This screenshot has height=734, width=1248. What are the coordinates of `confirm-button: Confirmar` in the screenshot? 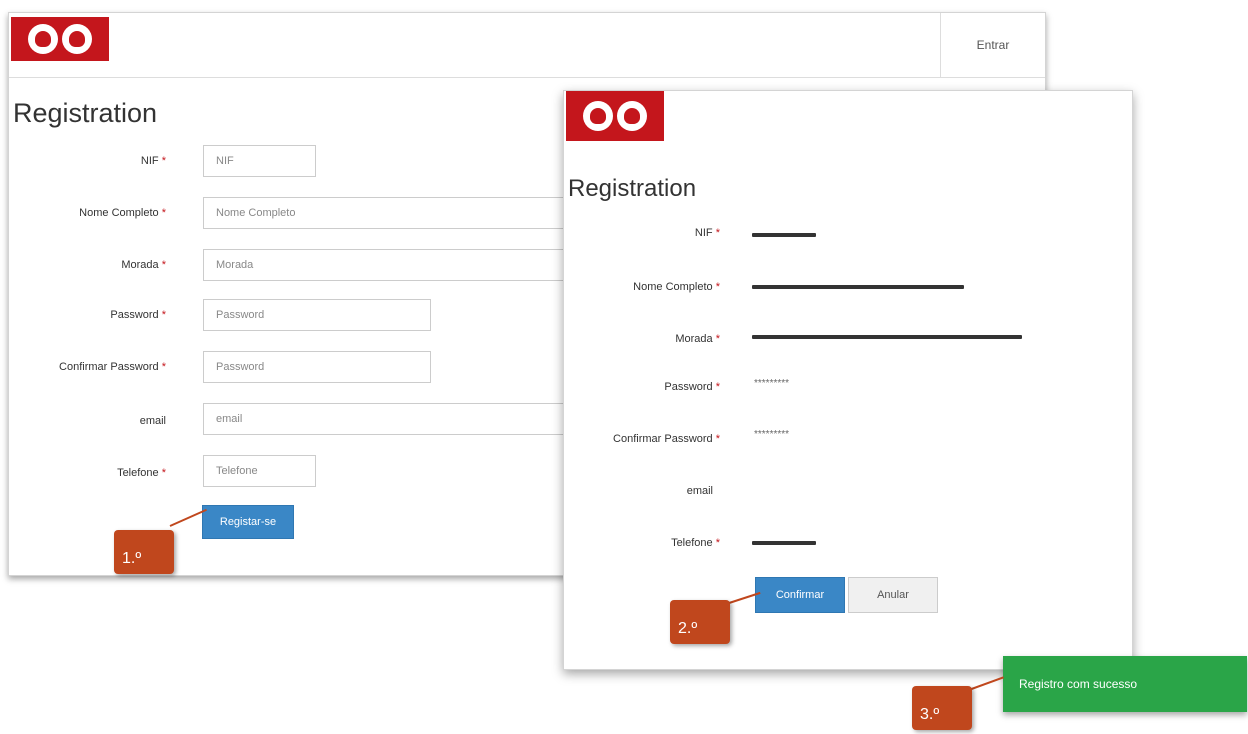 It's located at (800, 595).